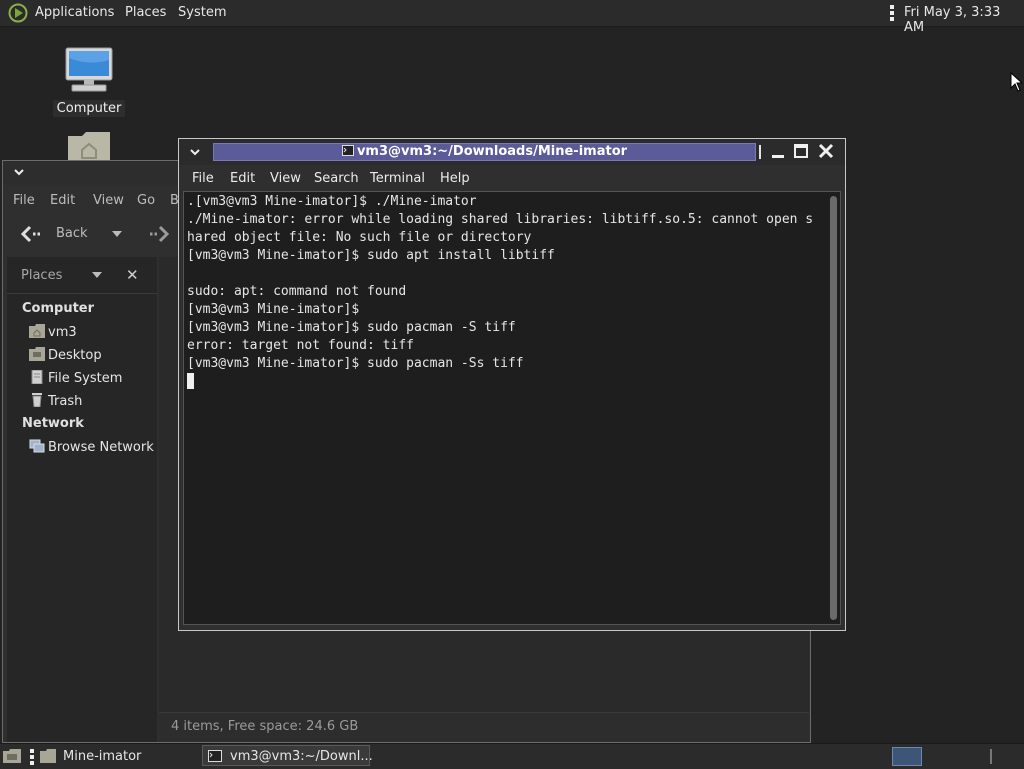 The width and height of the screenshot is (1024, 769). Describe the element at coordinates (146, 200) in the screenshot. I see `fm-menu-go: Go` at that location.